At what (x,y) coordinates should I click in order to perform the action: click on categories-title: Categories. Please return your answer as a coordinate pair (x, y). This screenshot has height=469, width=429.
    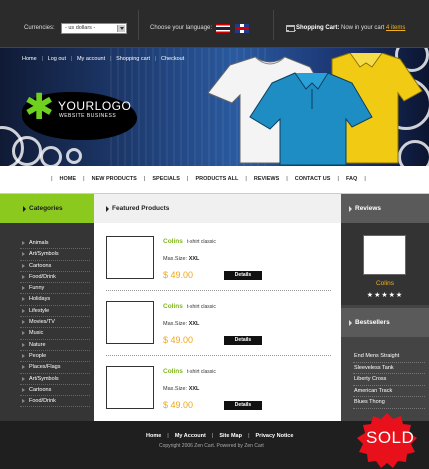
    Looking at the image, I should click on (46, 208).